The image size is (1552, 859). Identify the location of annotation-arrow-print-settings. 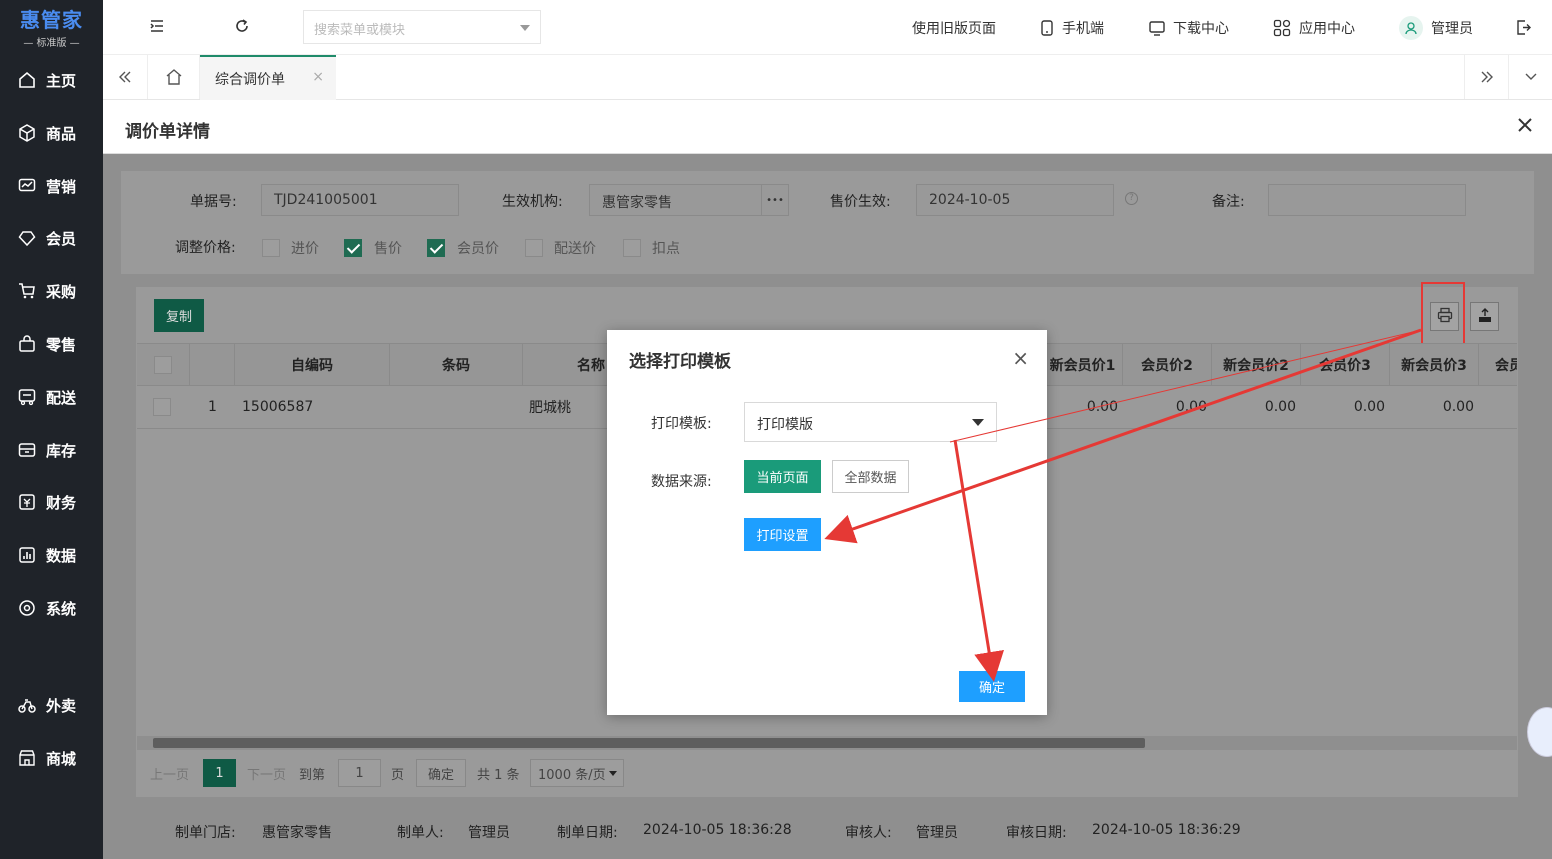
(1123, 436).